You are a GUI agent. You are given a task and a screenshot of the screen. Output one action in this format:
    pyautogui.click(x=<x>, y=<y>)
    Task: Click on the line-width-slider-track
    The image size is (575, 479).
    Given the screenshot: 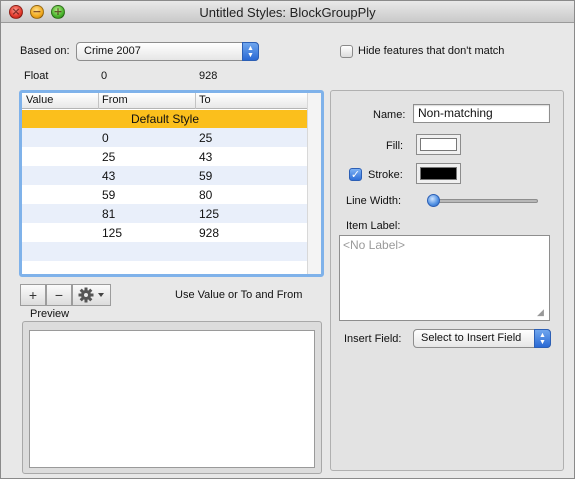 What is the action you would take?
    pyautogui.click(x=483, y=201)
    